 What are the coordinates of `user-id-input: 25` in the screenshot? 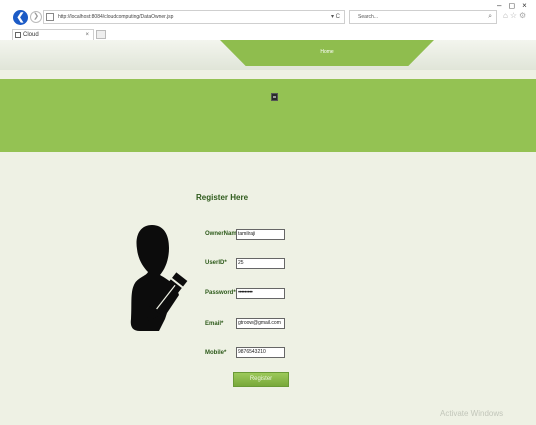 It's located at (260, 263).